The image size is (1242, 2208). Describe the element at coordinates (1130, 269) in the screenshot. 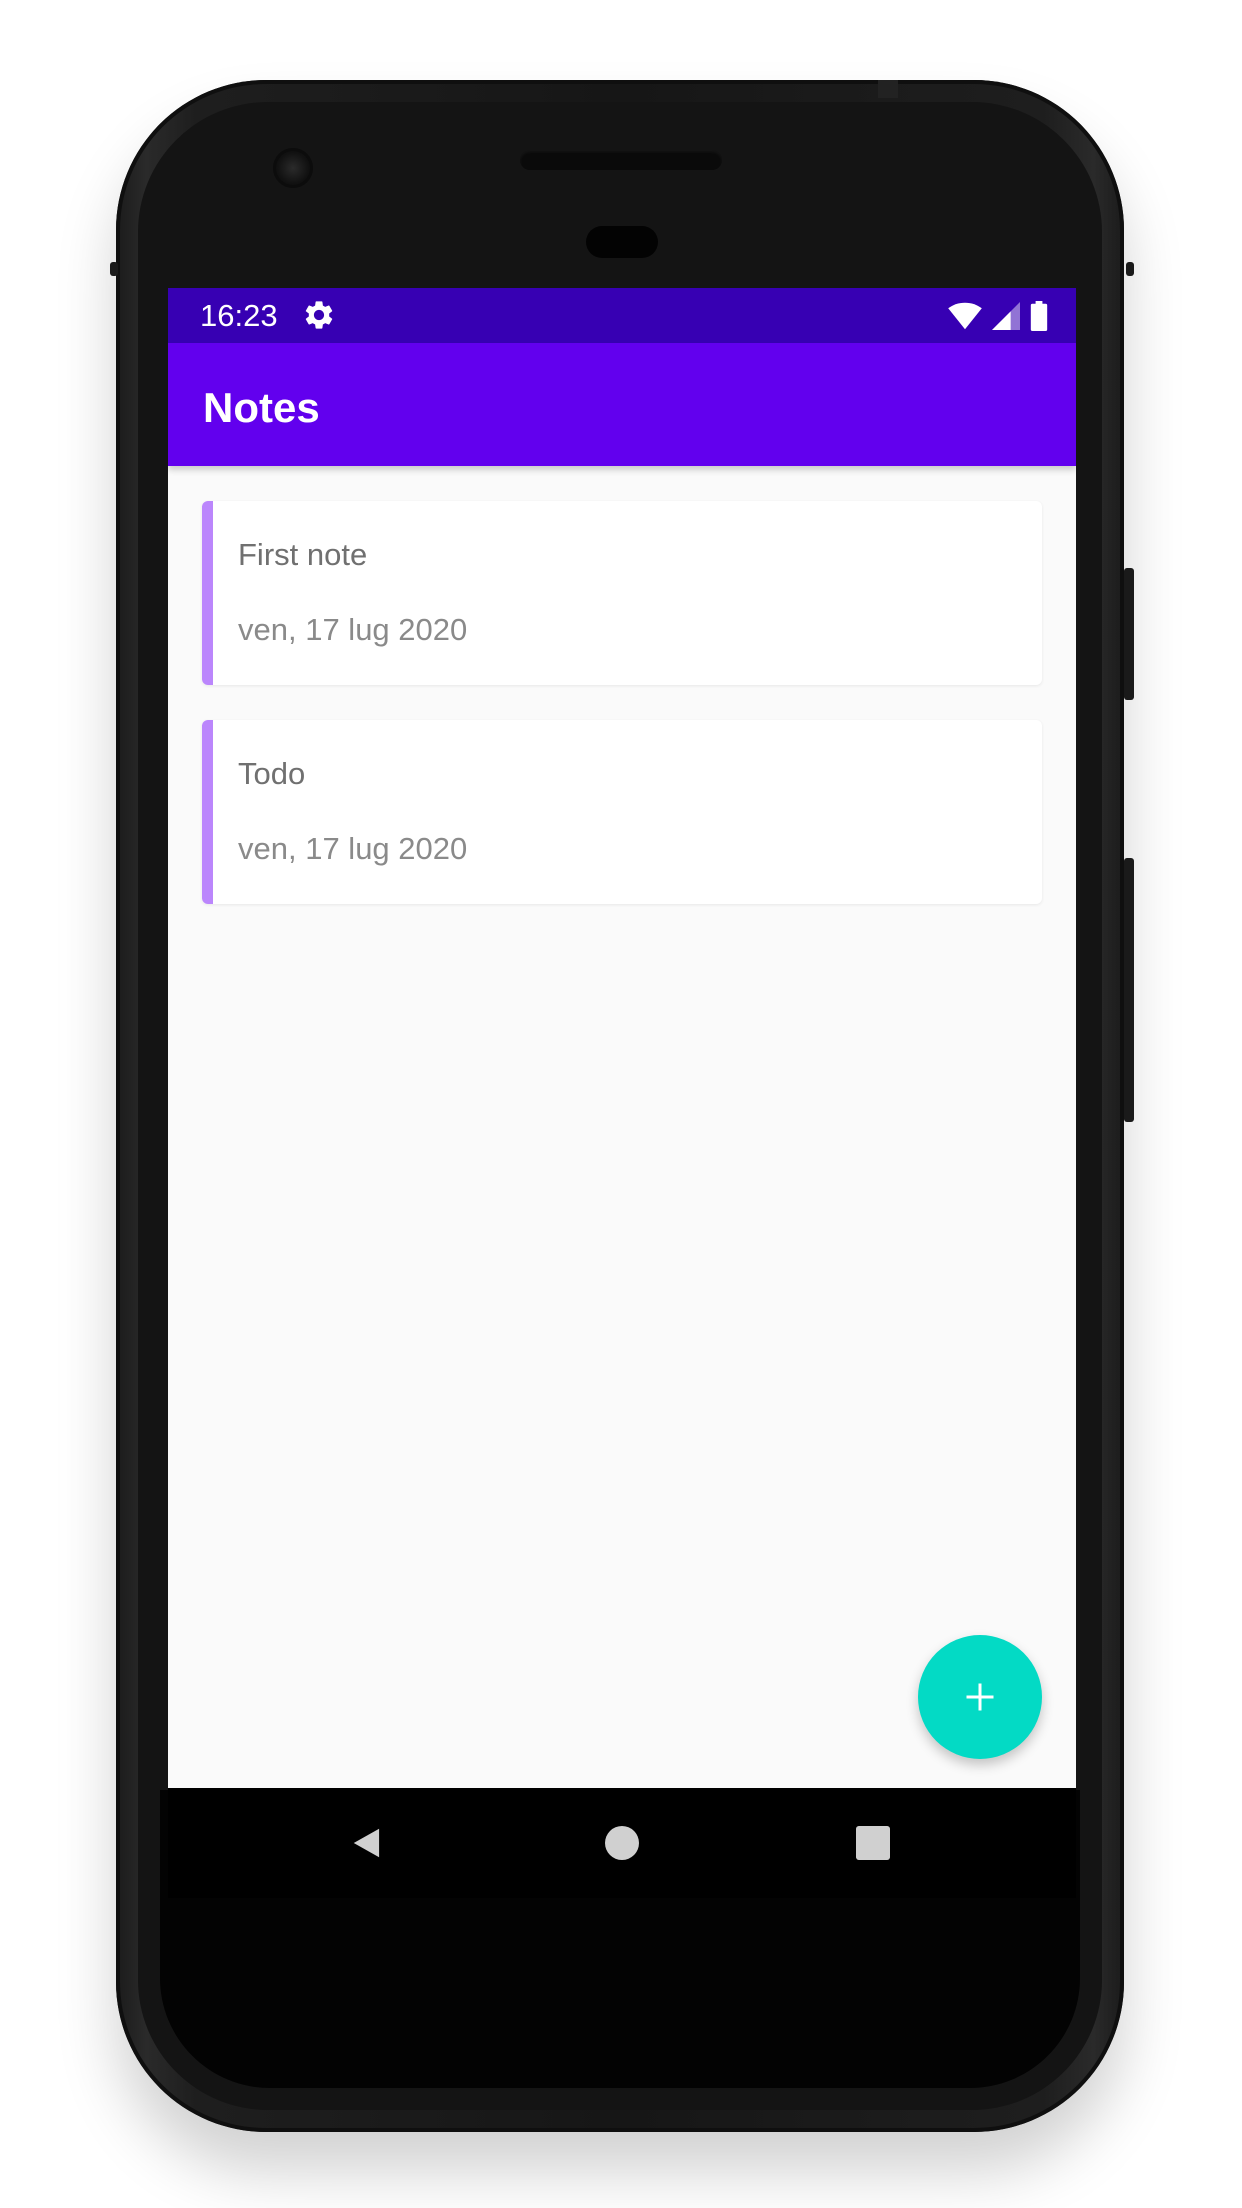

I see `phone-side-detail-right-top` at that location.